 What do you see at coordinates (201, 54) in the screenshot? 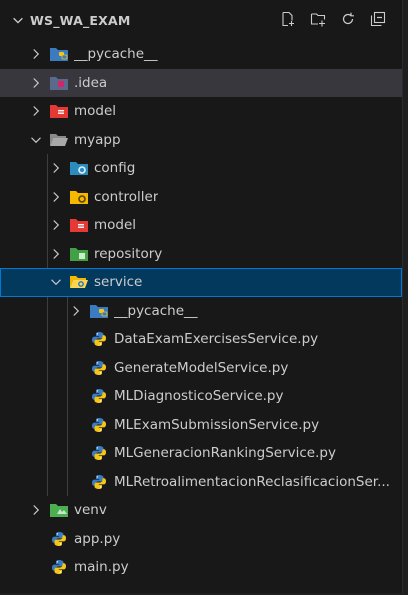
I see `tree-folder-pycache: __pycache__` at bounding box center [201, 54].